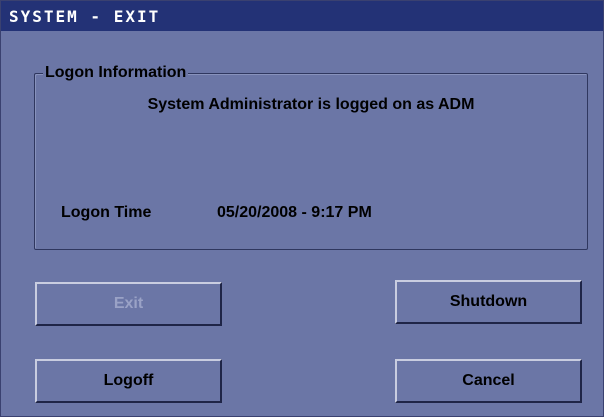  Describe the element at coordinates (488, 381) in the screenshot. I see `cancel-button: Cancel` at that location.